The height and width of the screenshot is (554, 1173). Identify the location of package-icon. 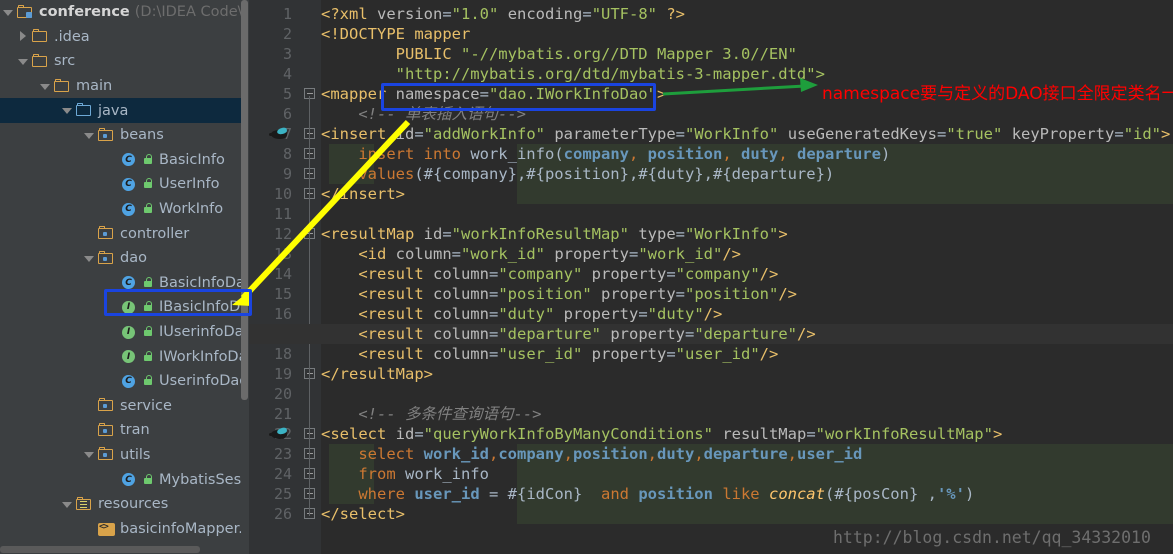
(106, 430).